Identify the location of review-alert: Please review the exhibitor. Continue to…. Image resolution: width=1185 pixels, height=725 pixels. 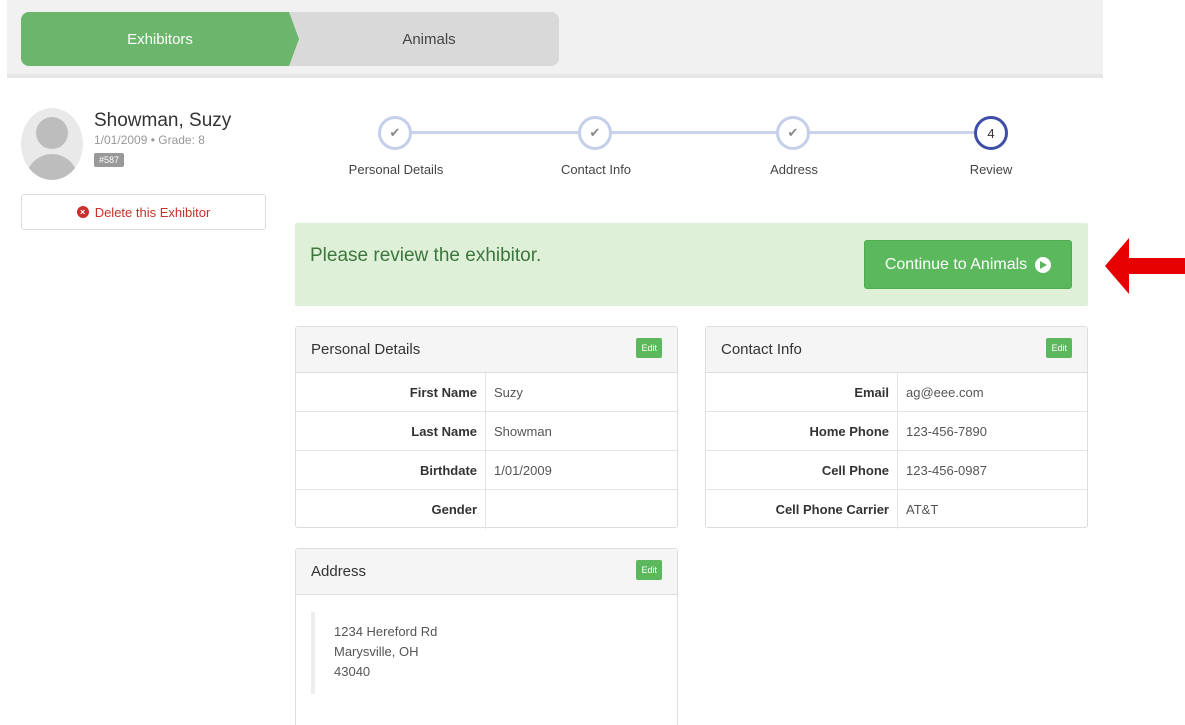
(691, 264).